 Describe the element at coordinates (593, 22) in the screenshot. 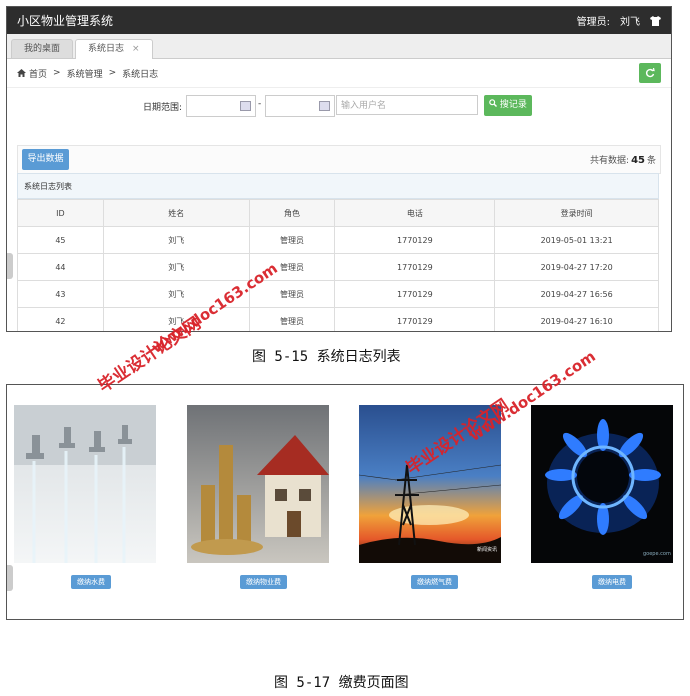

I see `admin-label: 管理员:` at that location.